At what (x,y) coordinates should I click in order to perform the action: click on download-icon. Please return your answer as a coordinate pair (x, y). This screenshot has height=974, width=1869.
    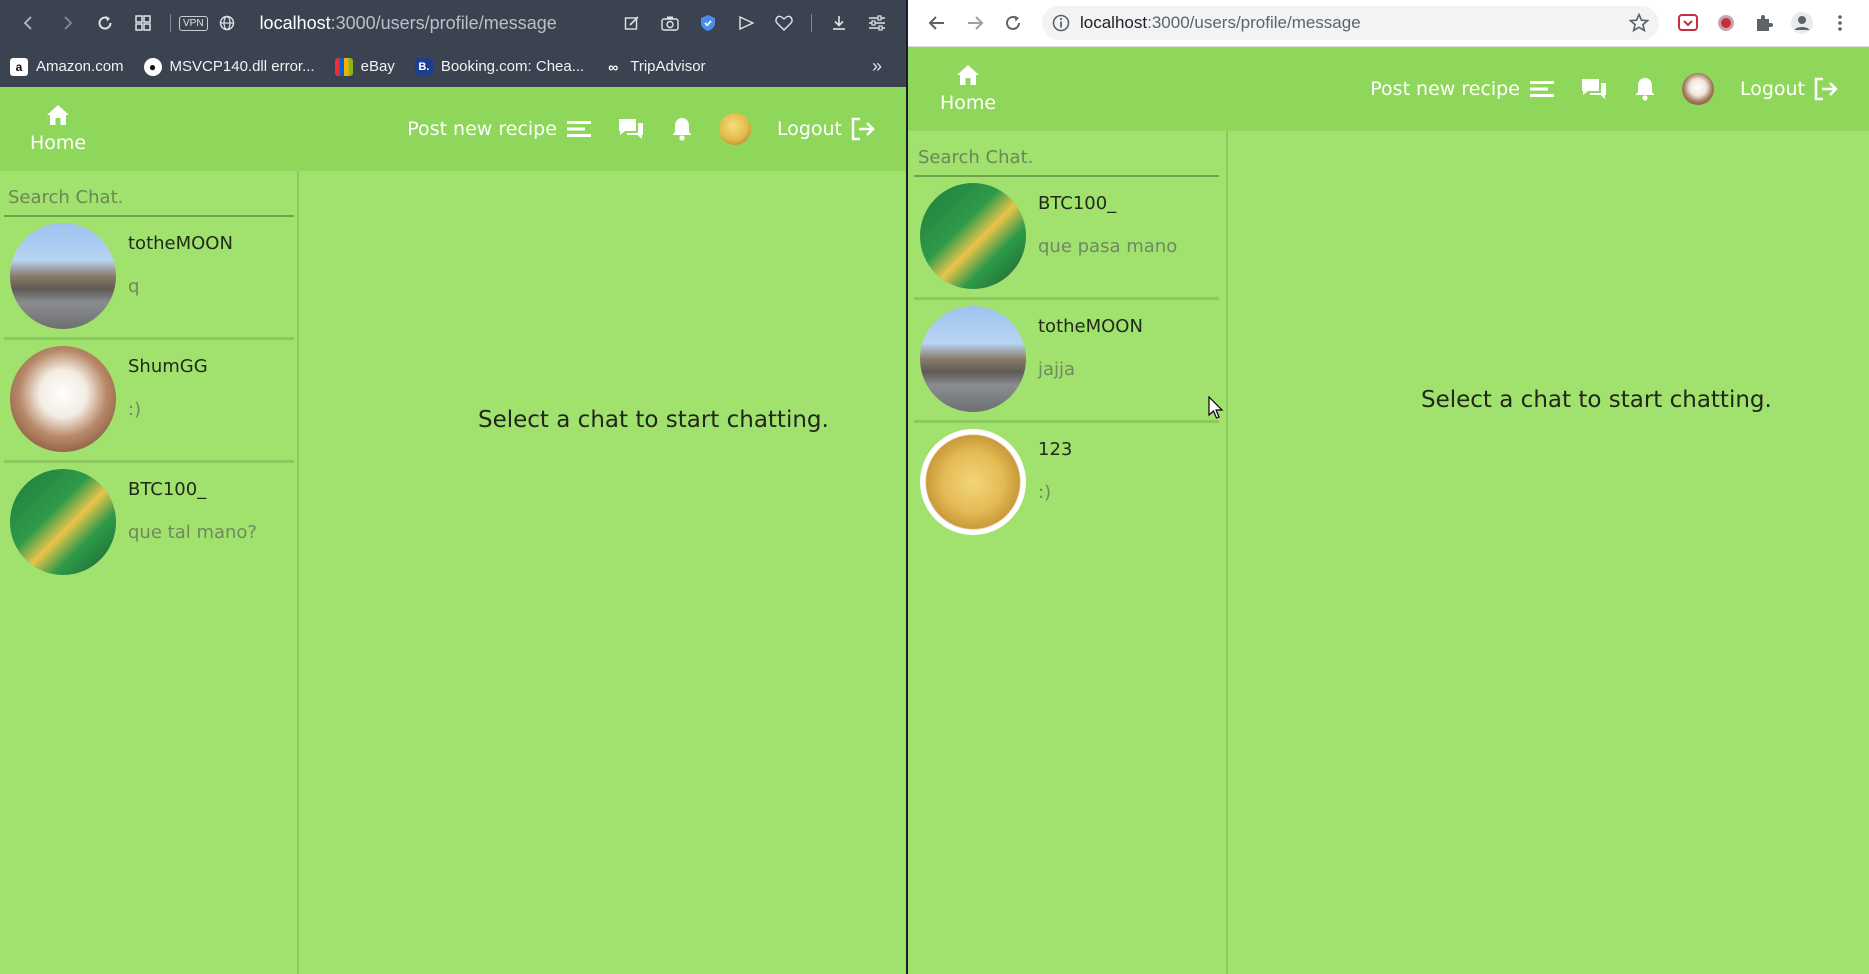
    Looking at the image, I should click on (839, 23).